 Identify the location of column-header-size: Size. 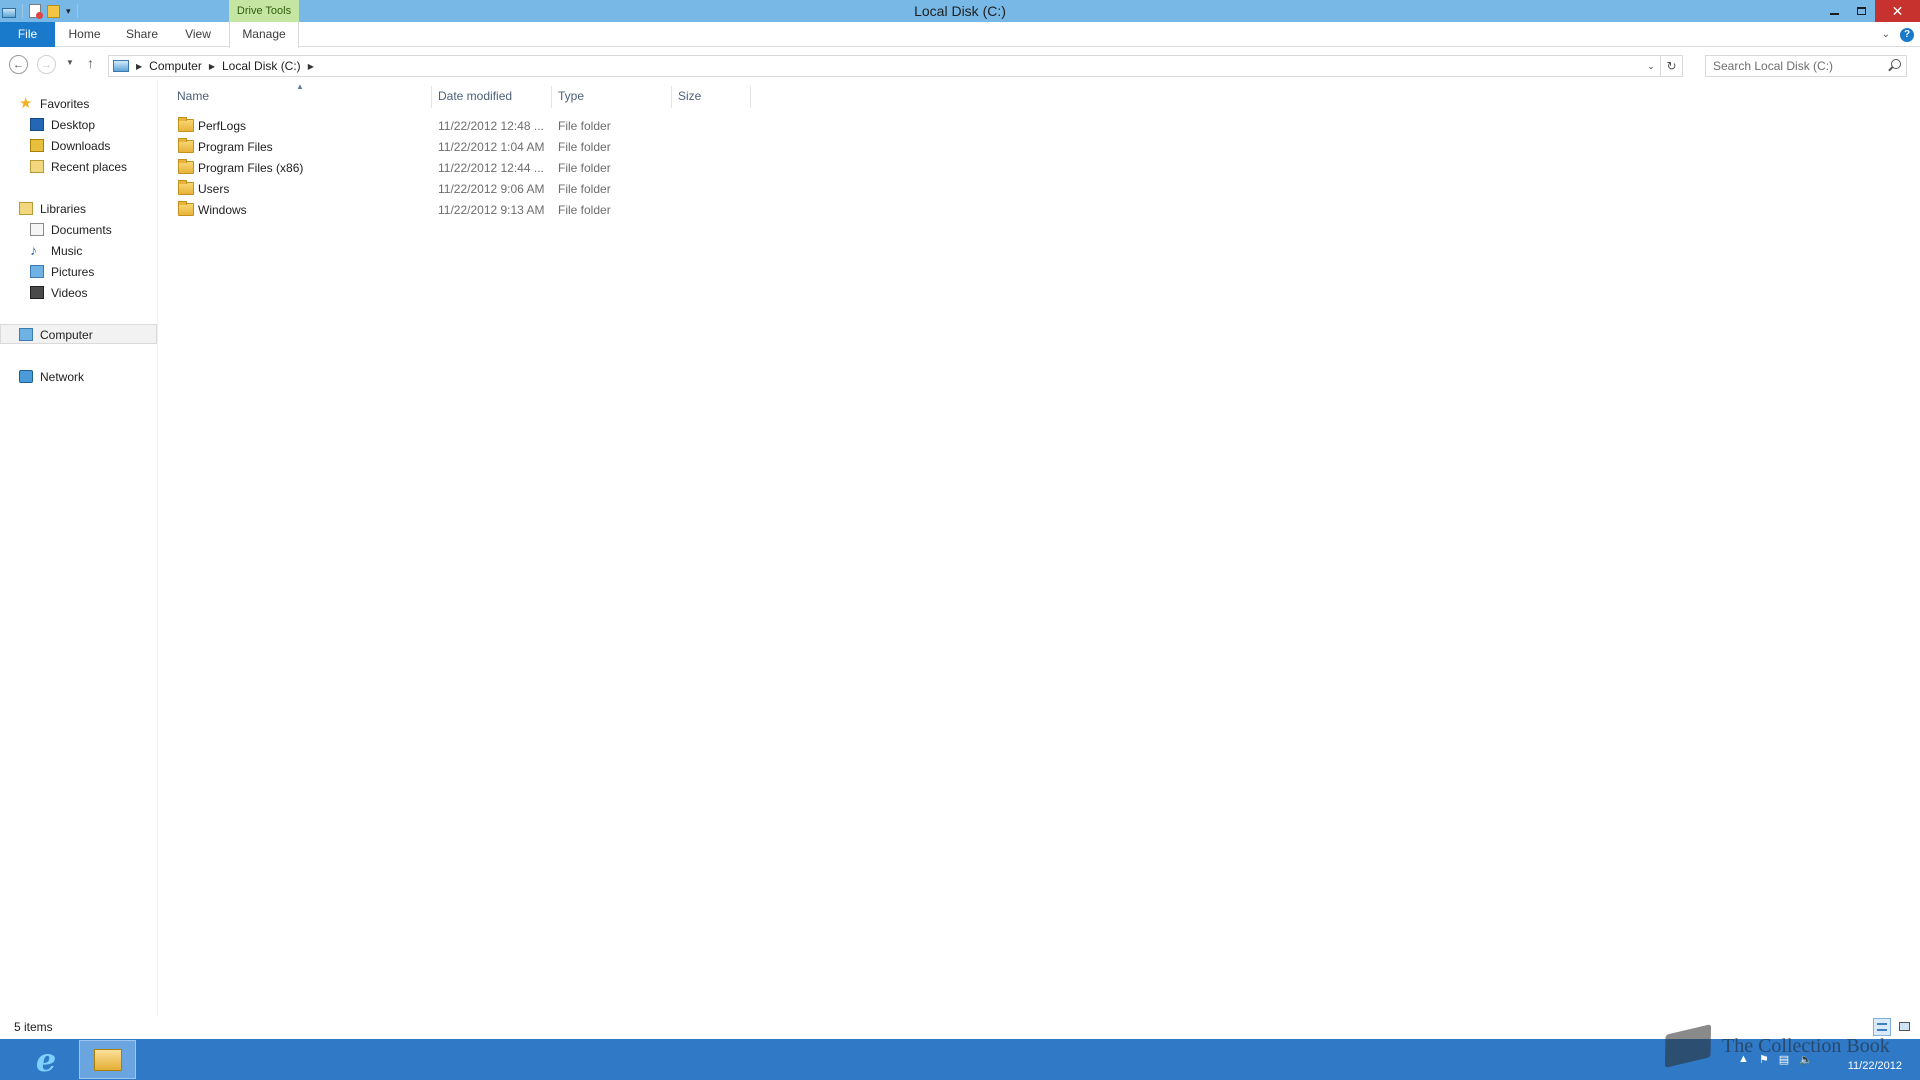
(711, 96).